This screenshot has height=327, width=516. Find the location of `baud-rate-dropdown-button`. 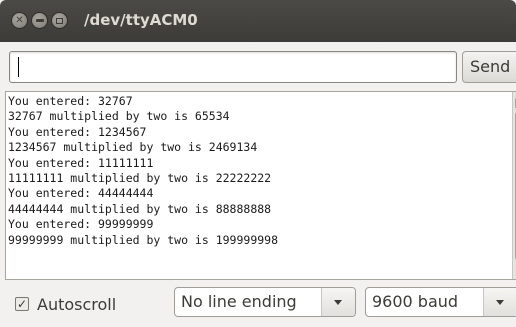

baud-rate-dropdown-button is located at coordinates (499, 302).